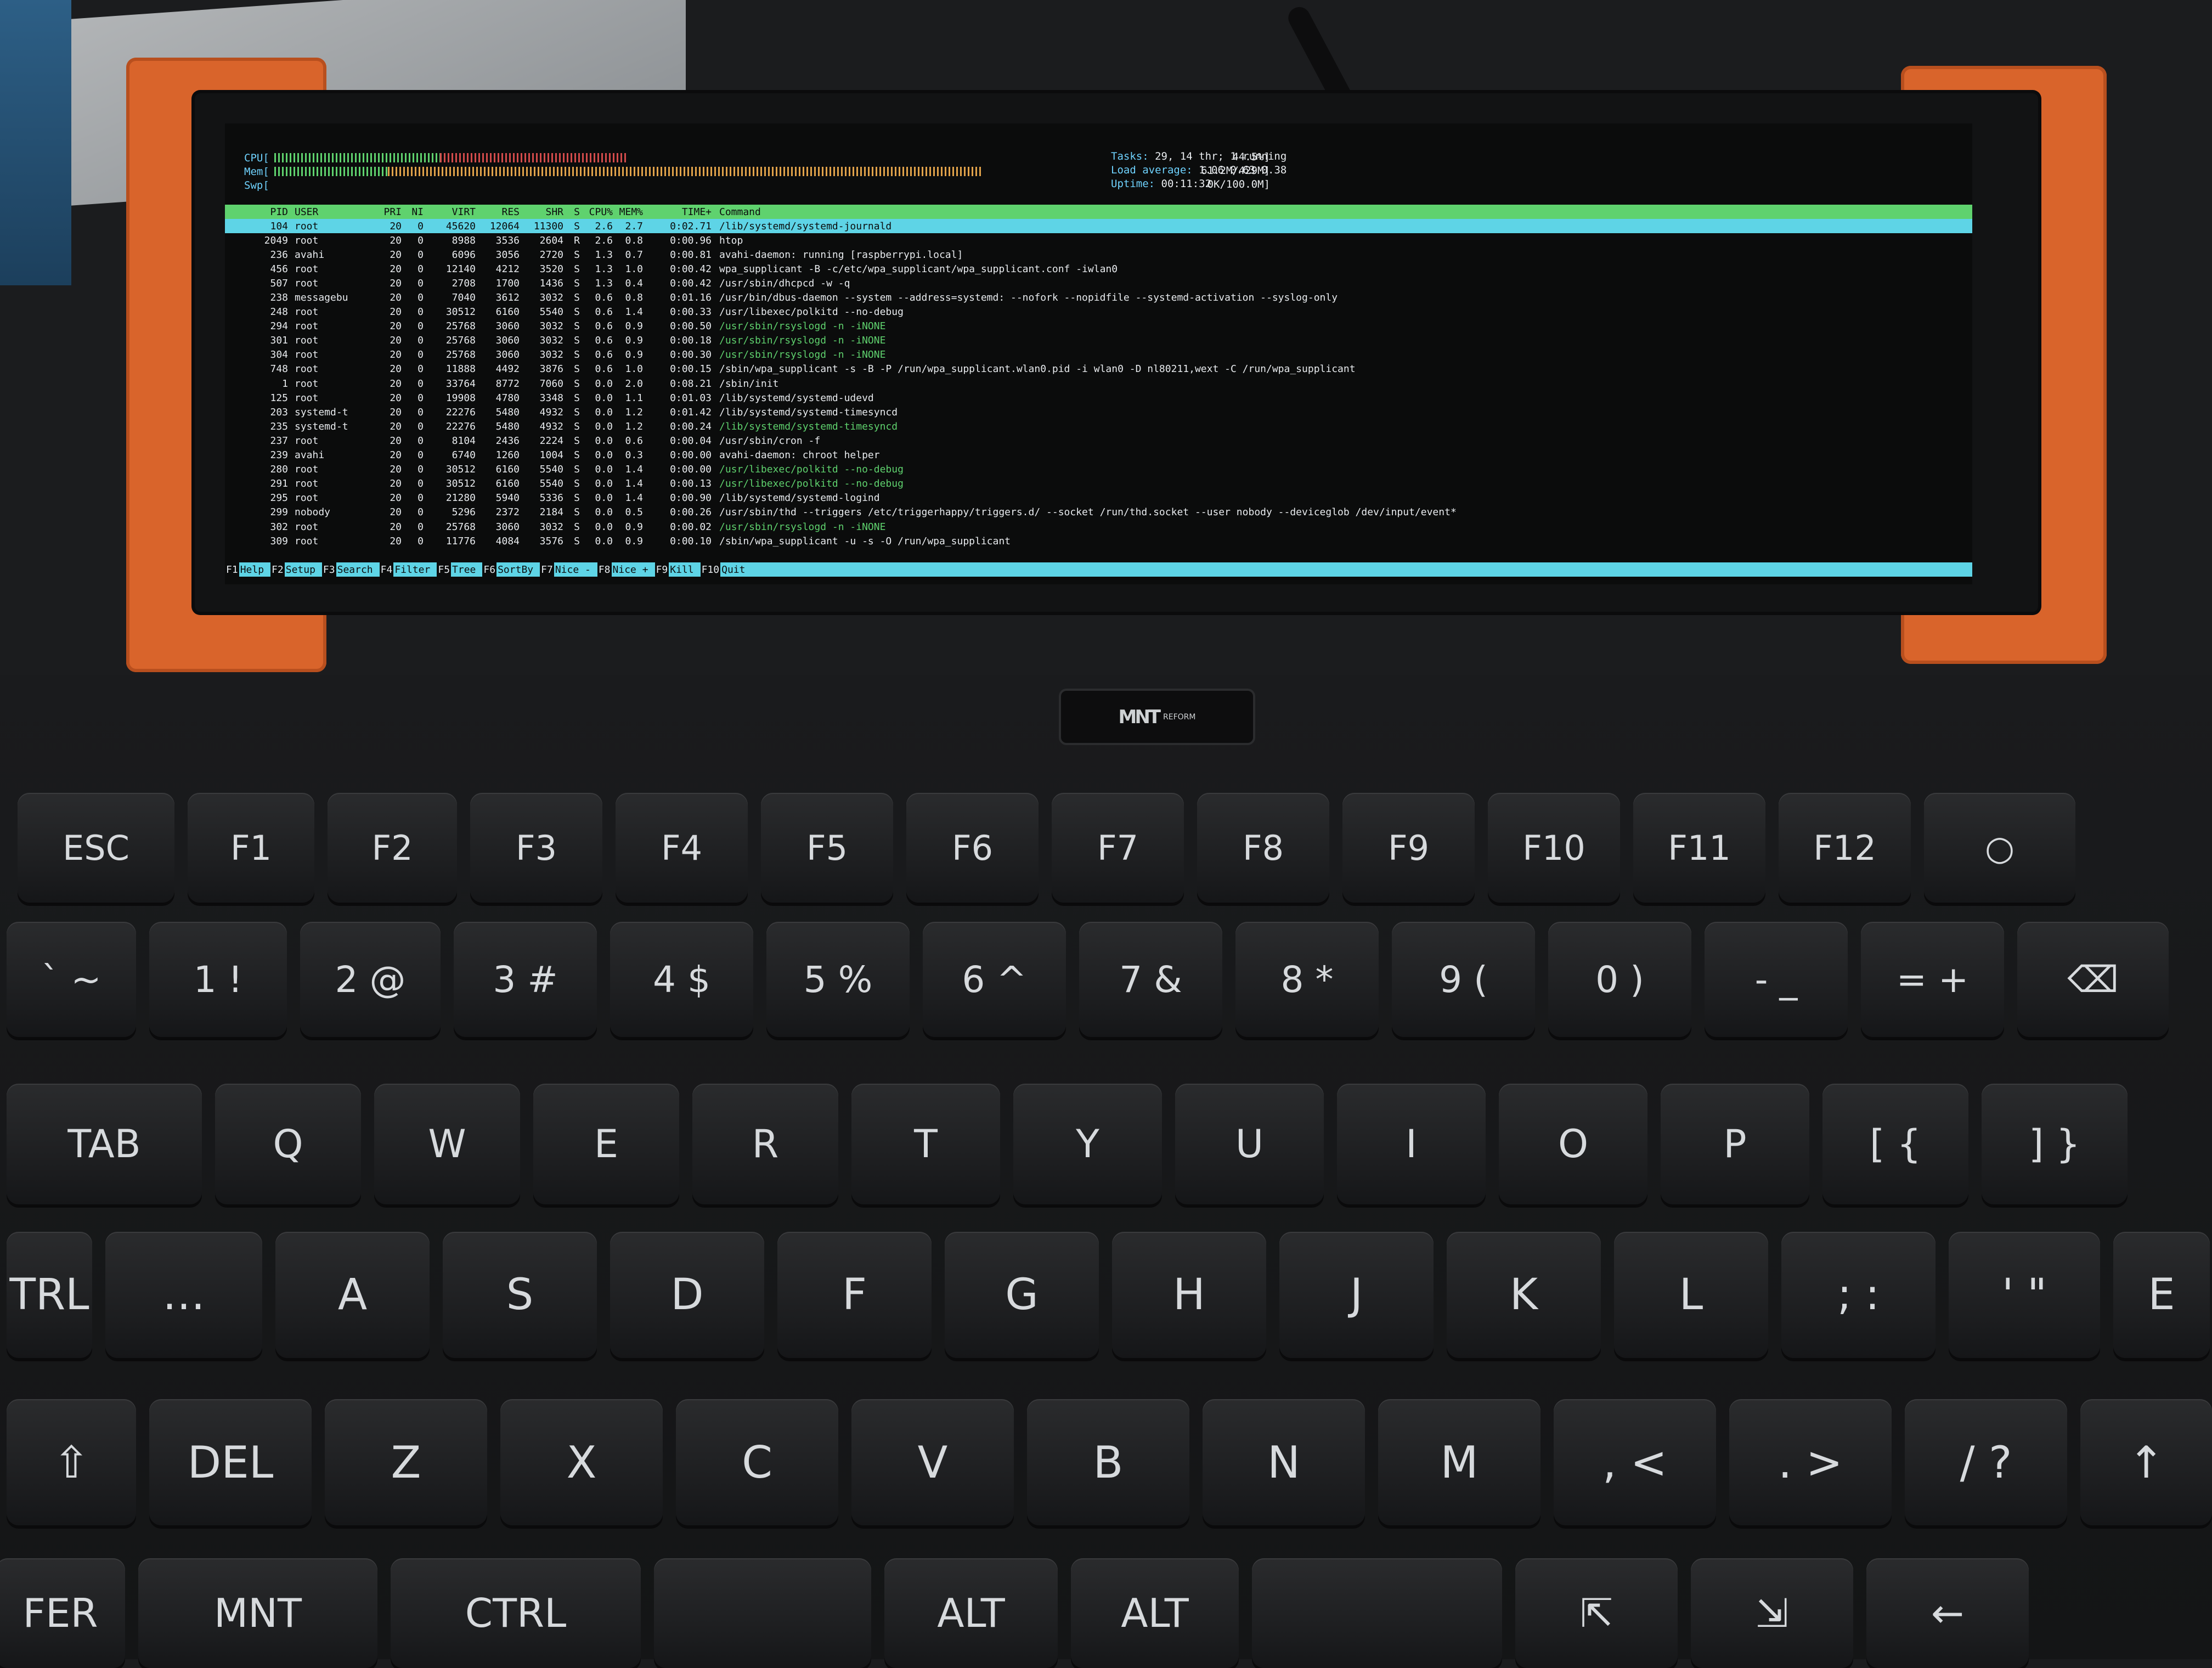 This screenshot has height=1668, width=2212. I want to click on col-state: S, so click(572, 212).